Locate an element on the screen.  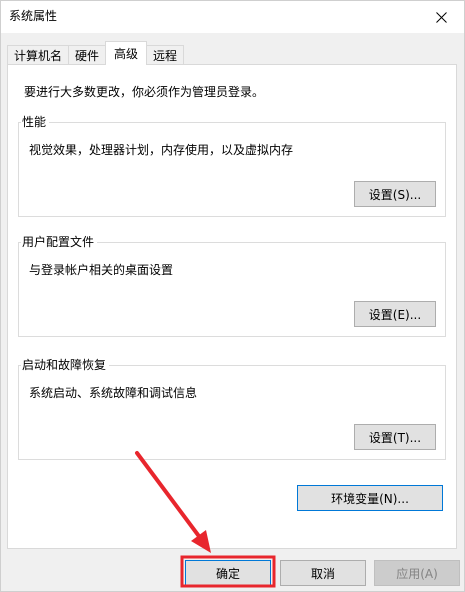
window-title: 系统属性 is located at coordinates (33, 16).